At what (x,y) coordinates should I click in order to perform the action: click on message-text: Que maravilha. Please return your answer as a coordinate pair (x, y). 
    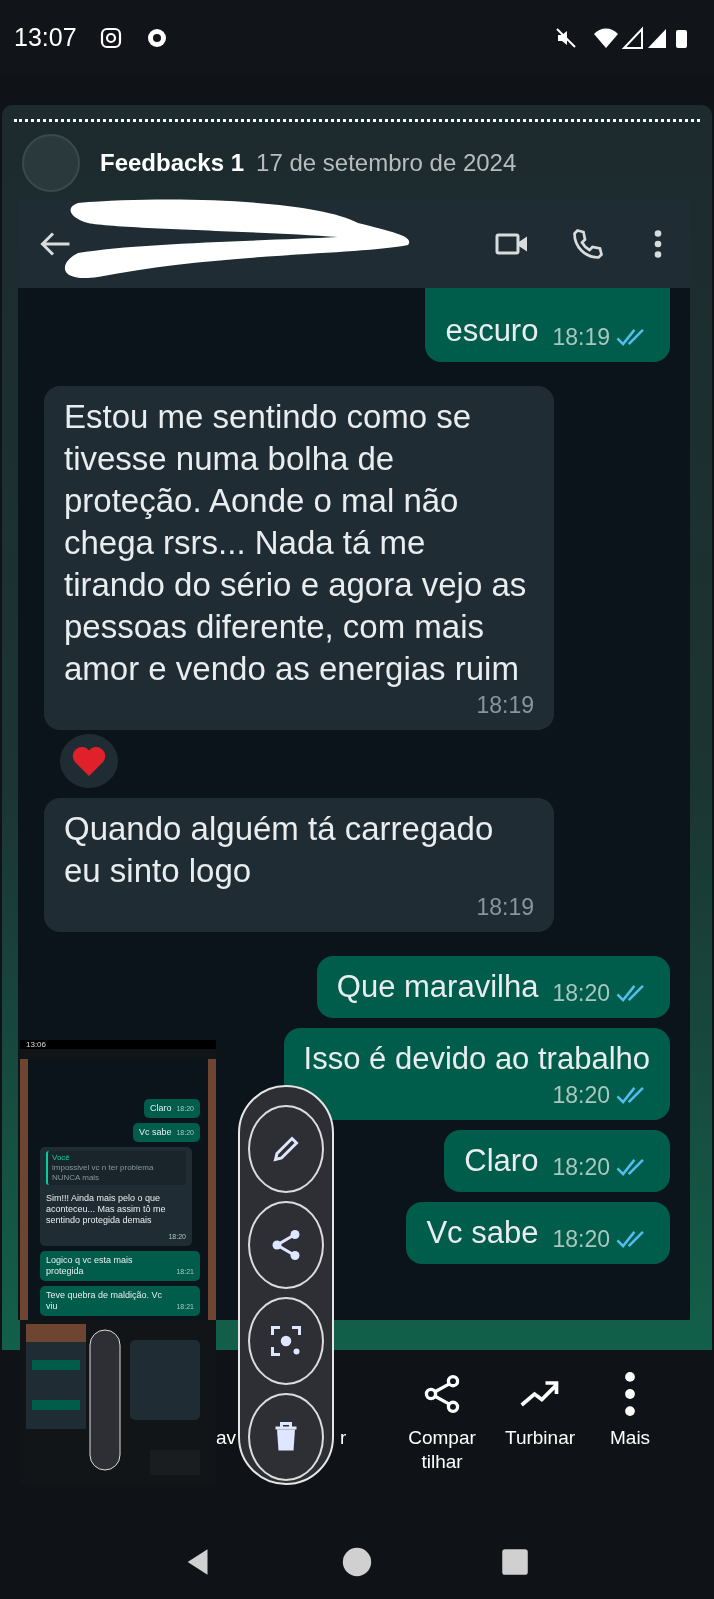
    Looking at the image, I should click on (437, 987).